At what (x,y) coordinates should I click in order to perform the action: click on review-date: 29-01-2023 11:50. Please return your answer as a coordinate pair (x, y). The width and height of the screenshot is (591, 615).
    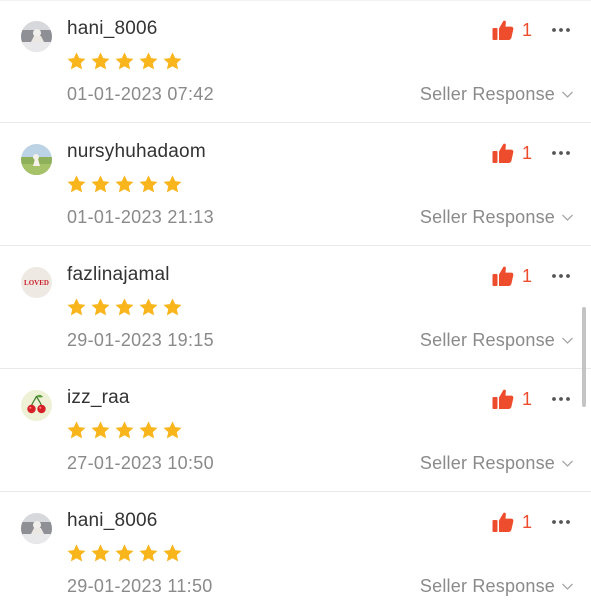
    Looking at the image, I should click on (140, 586).